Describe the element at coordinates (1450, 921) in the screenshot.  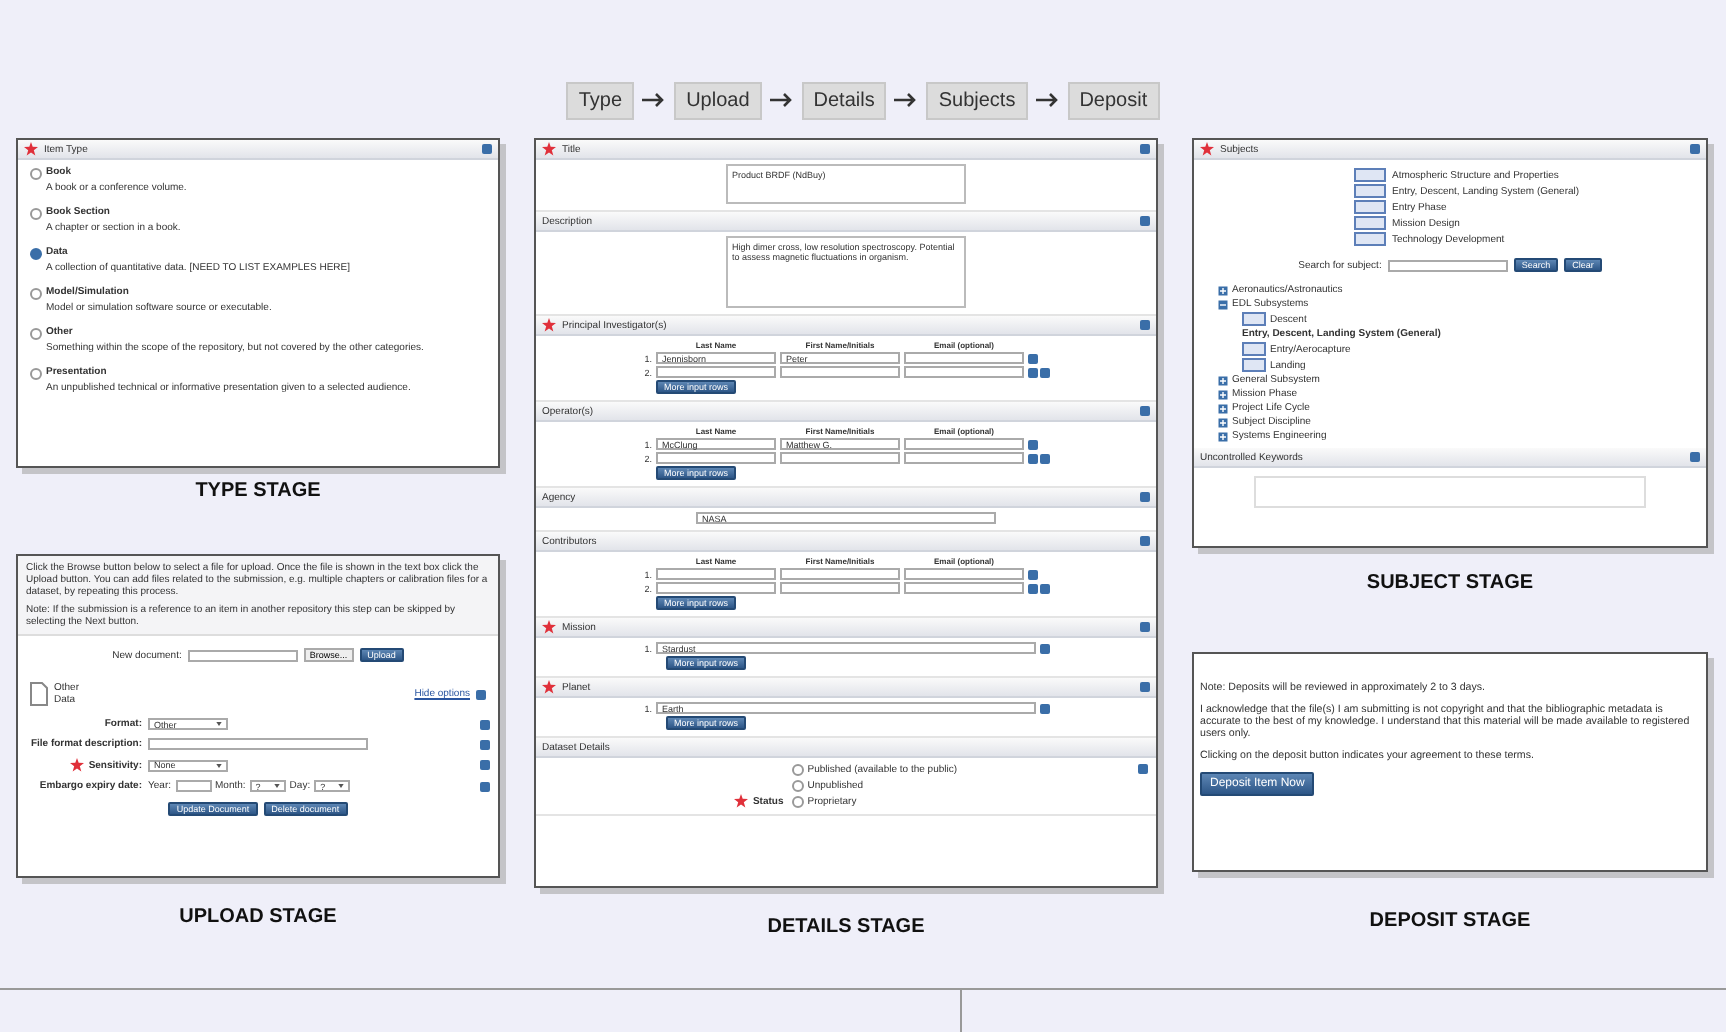
I see `stage-caption: DEPOSIT STAGE` at that location.